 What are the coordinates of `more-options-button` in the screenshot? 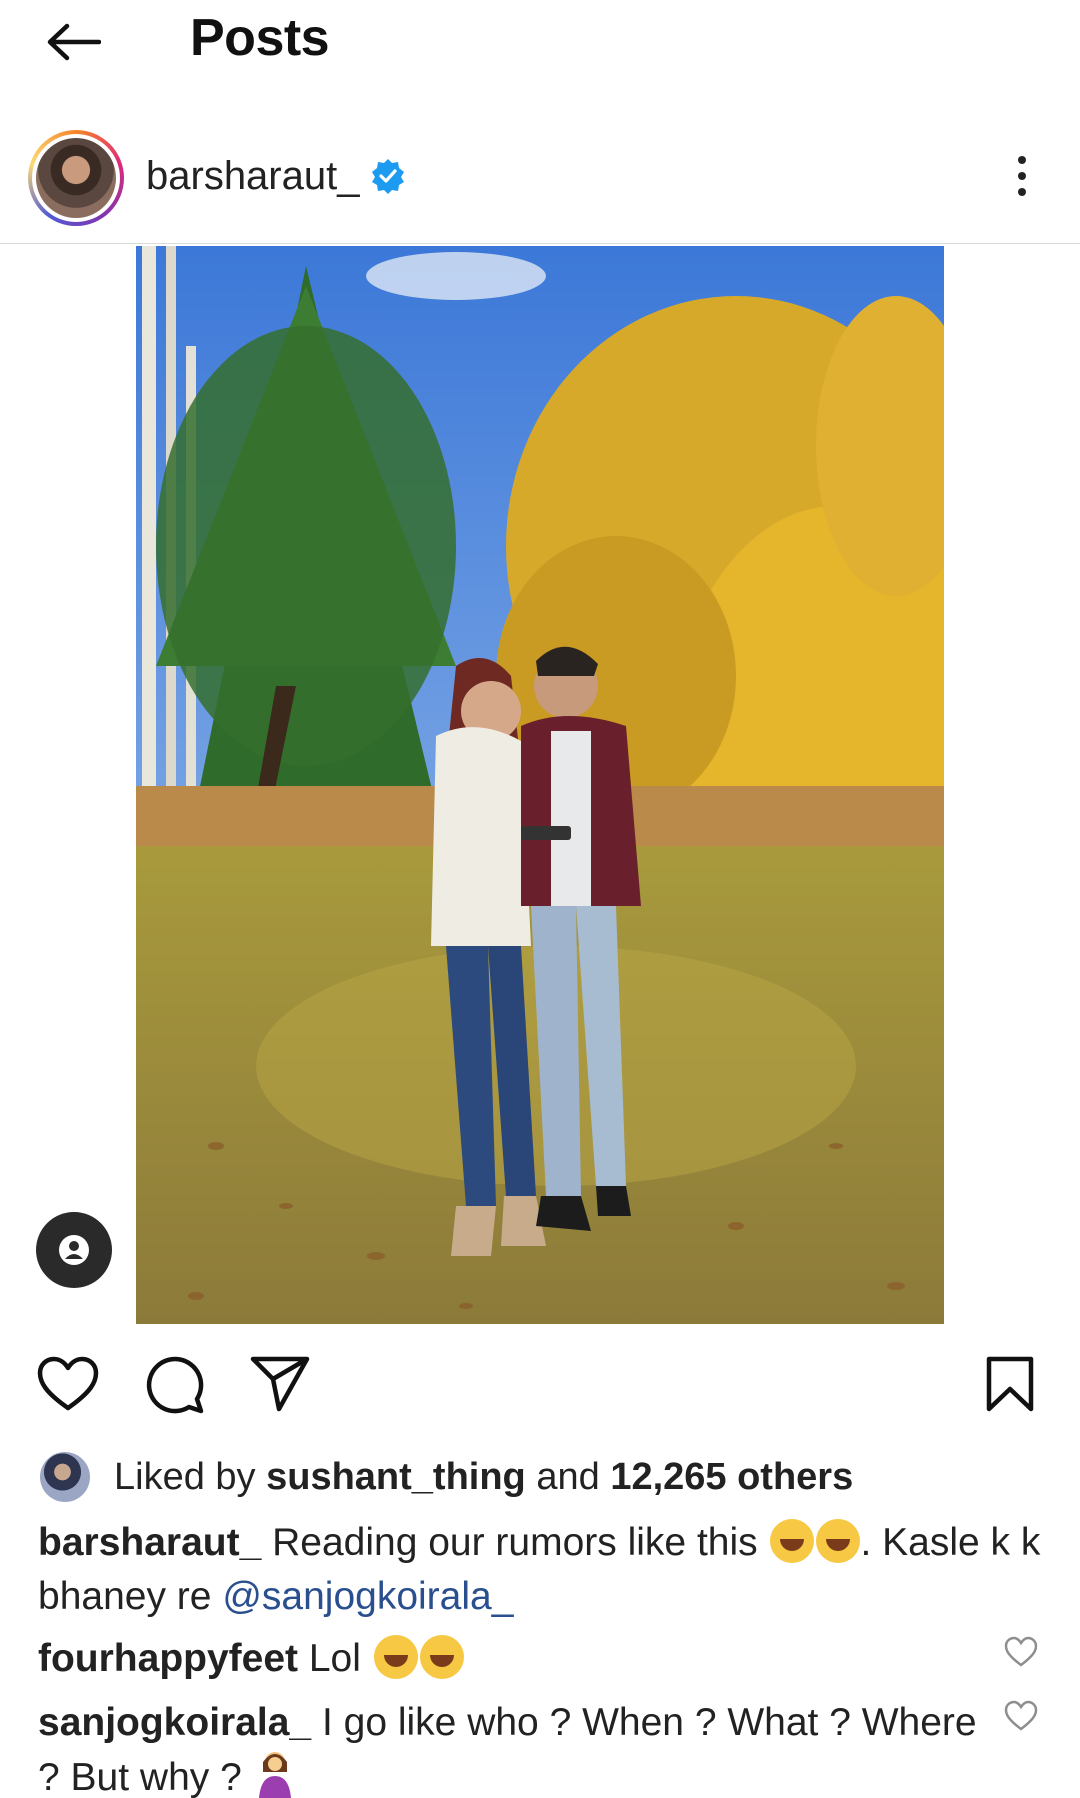 It's located at (1022, 176).